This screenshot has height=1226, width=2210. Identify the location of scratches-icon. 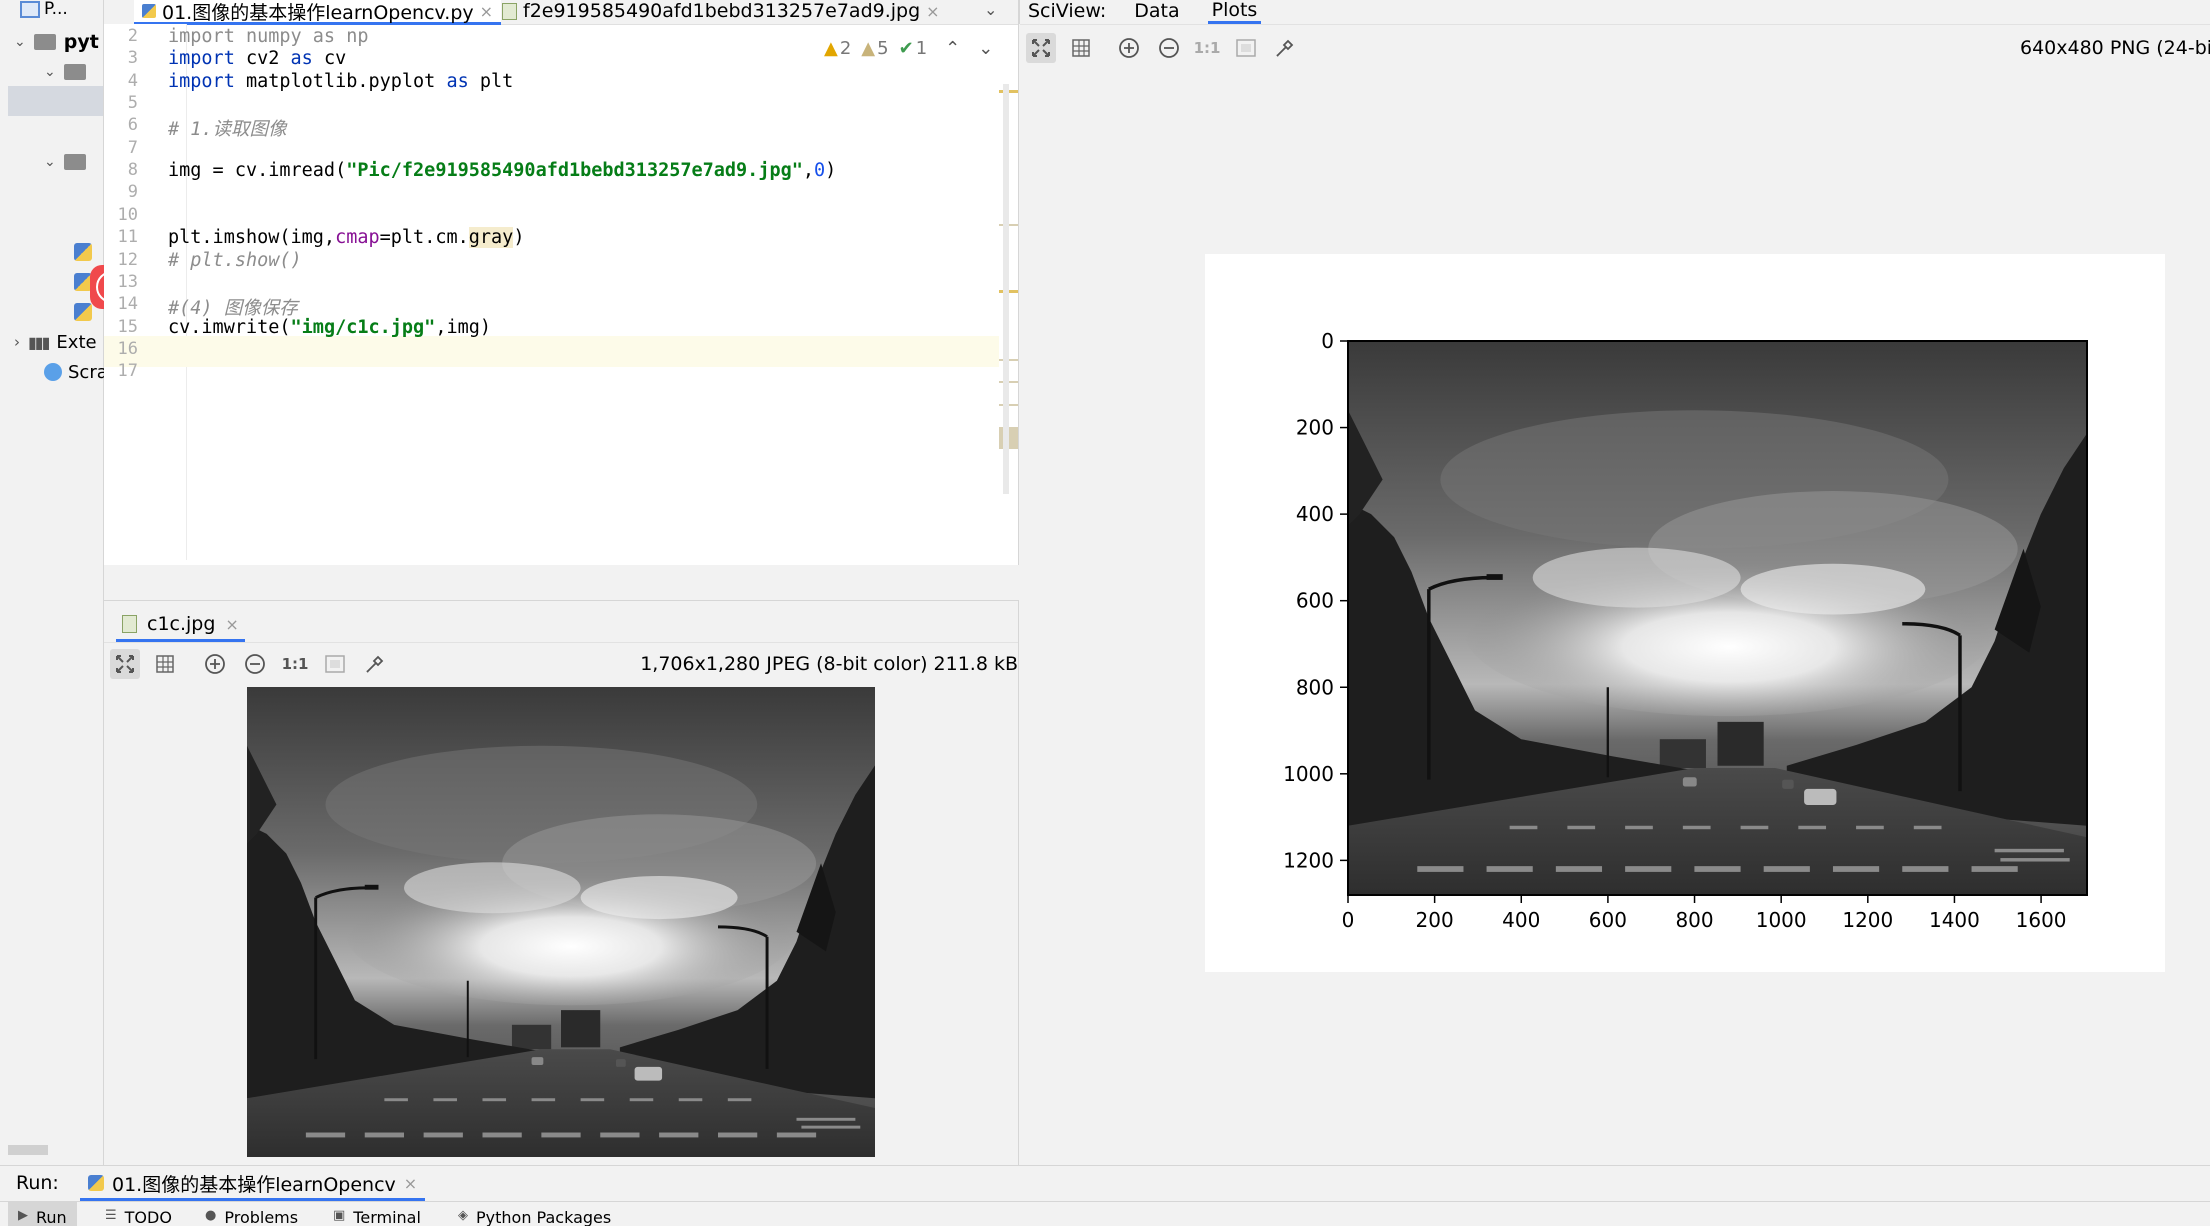
(53, 372).